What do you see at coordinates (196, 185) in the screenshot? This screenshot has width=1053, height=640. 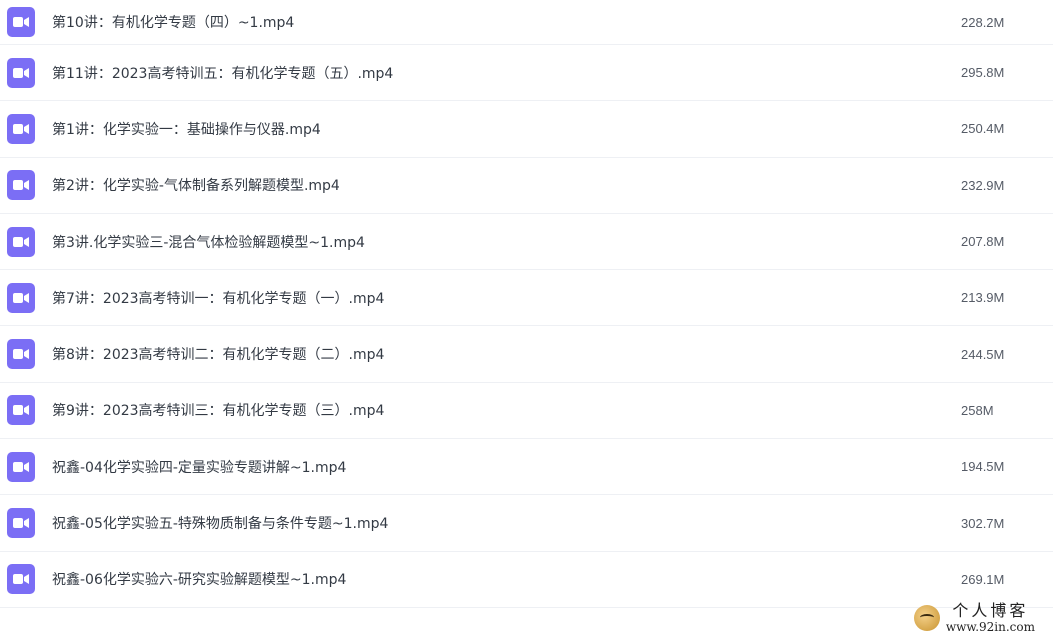 I see `file-name: 第2讲：化学实验-气体制备系列解题模型.mp4` at bounding box center [196, 185].